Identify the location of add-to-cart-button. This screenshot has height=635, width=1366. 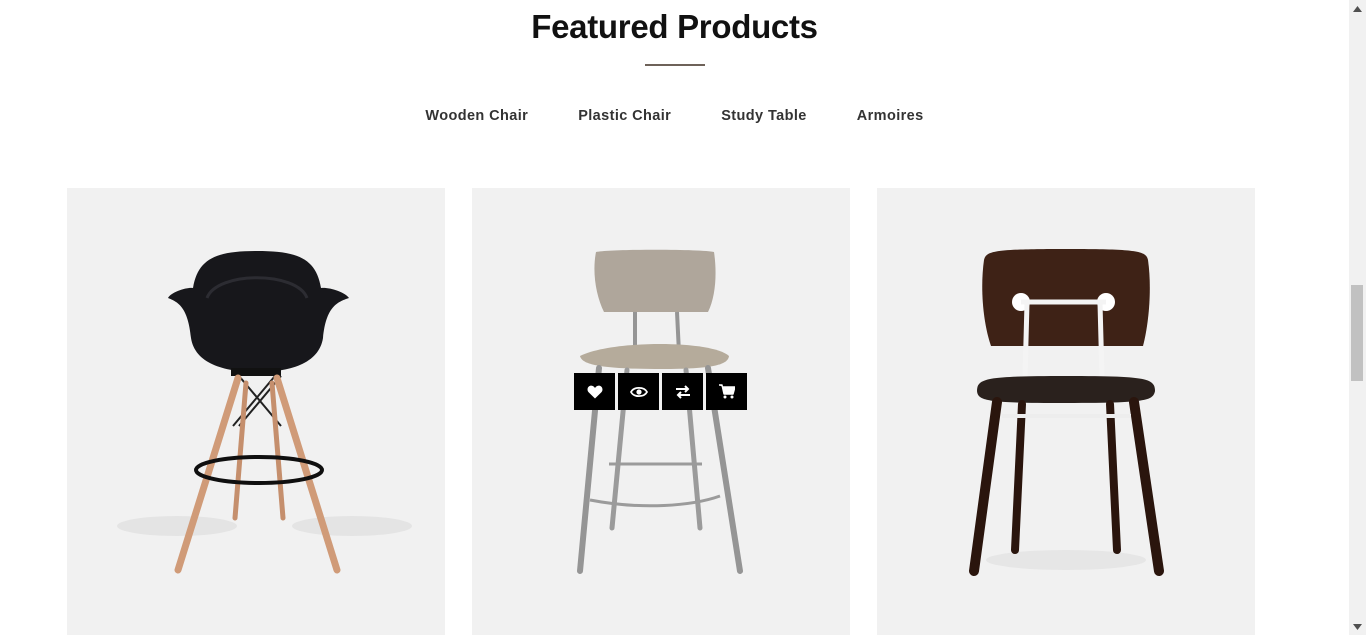
(726, 391).